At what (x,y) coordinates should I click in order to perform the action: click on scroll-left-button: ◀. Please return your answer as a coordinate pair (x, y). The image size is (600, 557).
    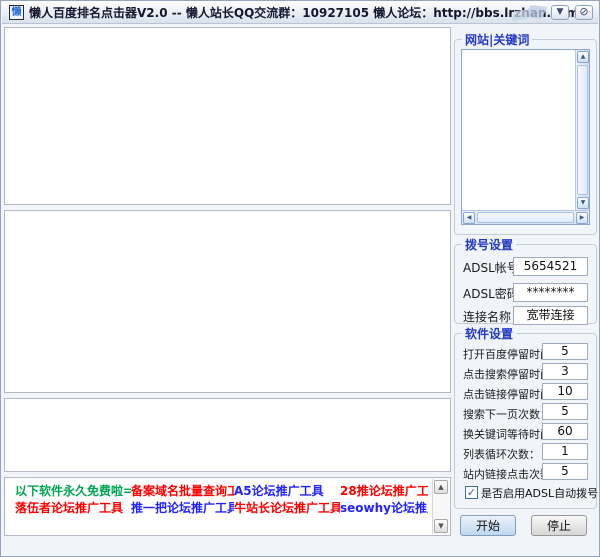
    Looking at the image, I should click on (469, 218).